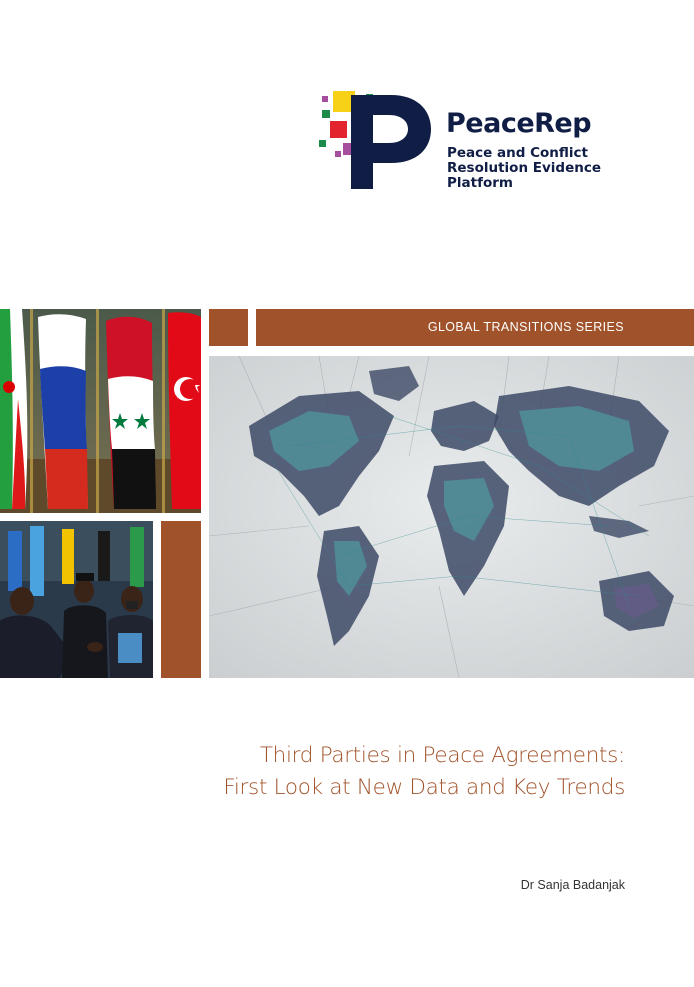 This screenshot has width=694, height=987. What do you see at coordinates (480, 183) in the screenshot?
I see `brand-tagline-line-3: Platform` at bounding box center [480, 183].